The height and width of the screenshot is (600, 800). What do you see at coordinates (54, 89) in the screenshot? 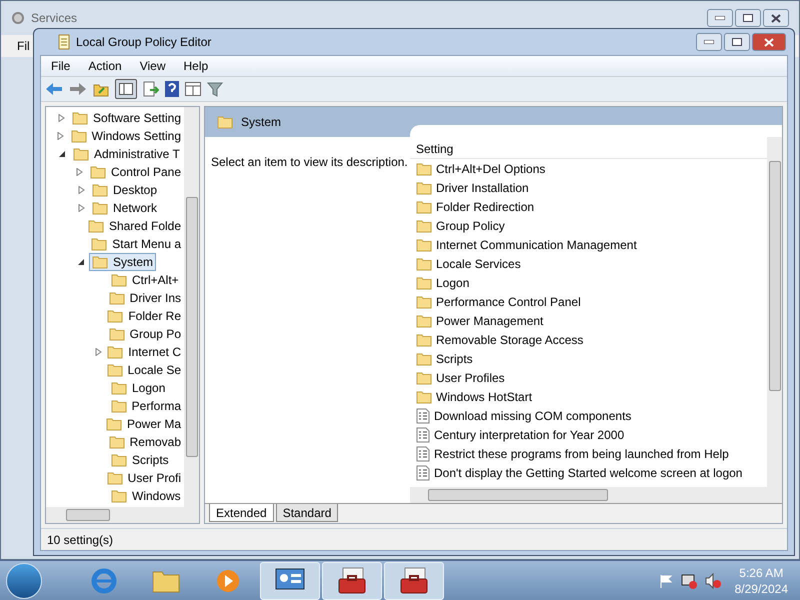
I see `back-arrow-icon` at bounding box center [54, 89].